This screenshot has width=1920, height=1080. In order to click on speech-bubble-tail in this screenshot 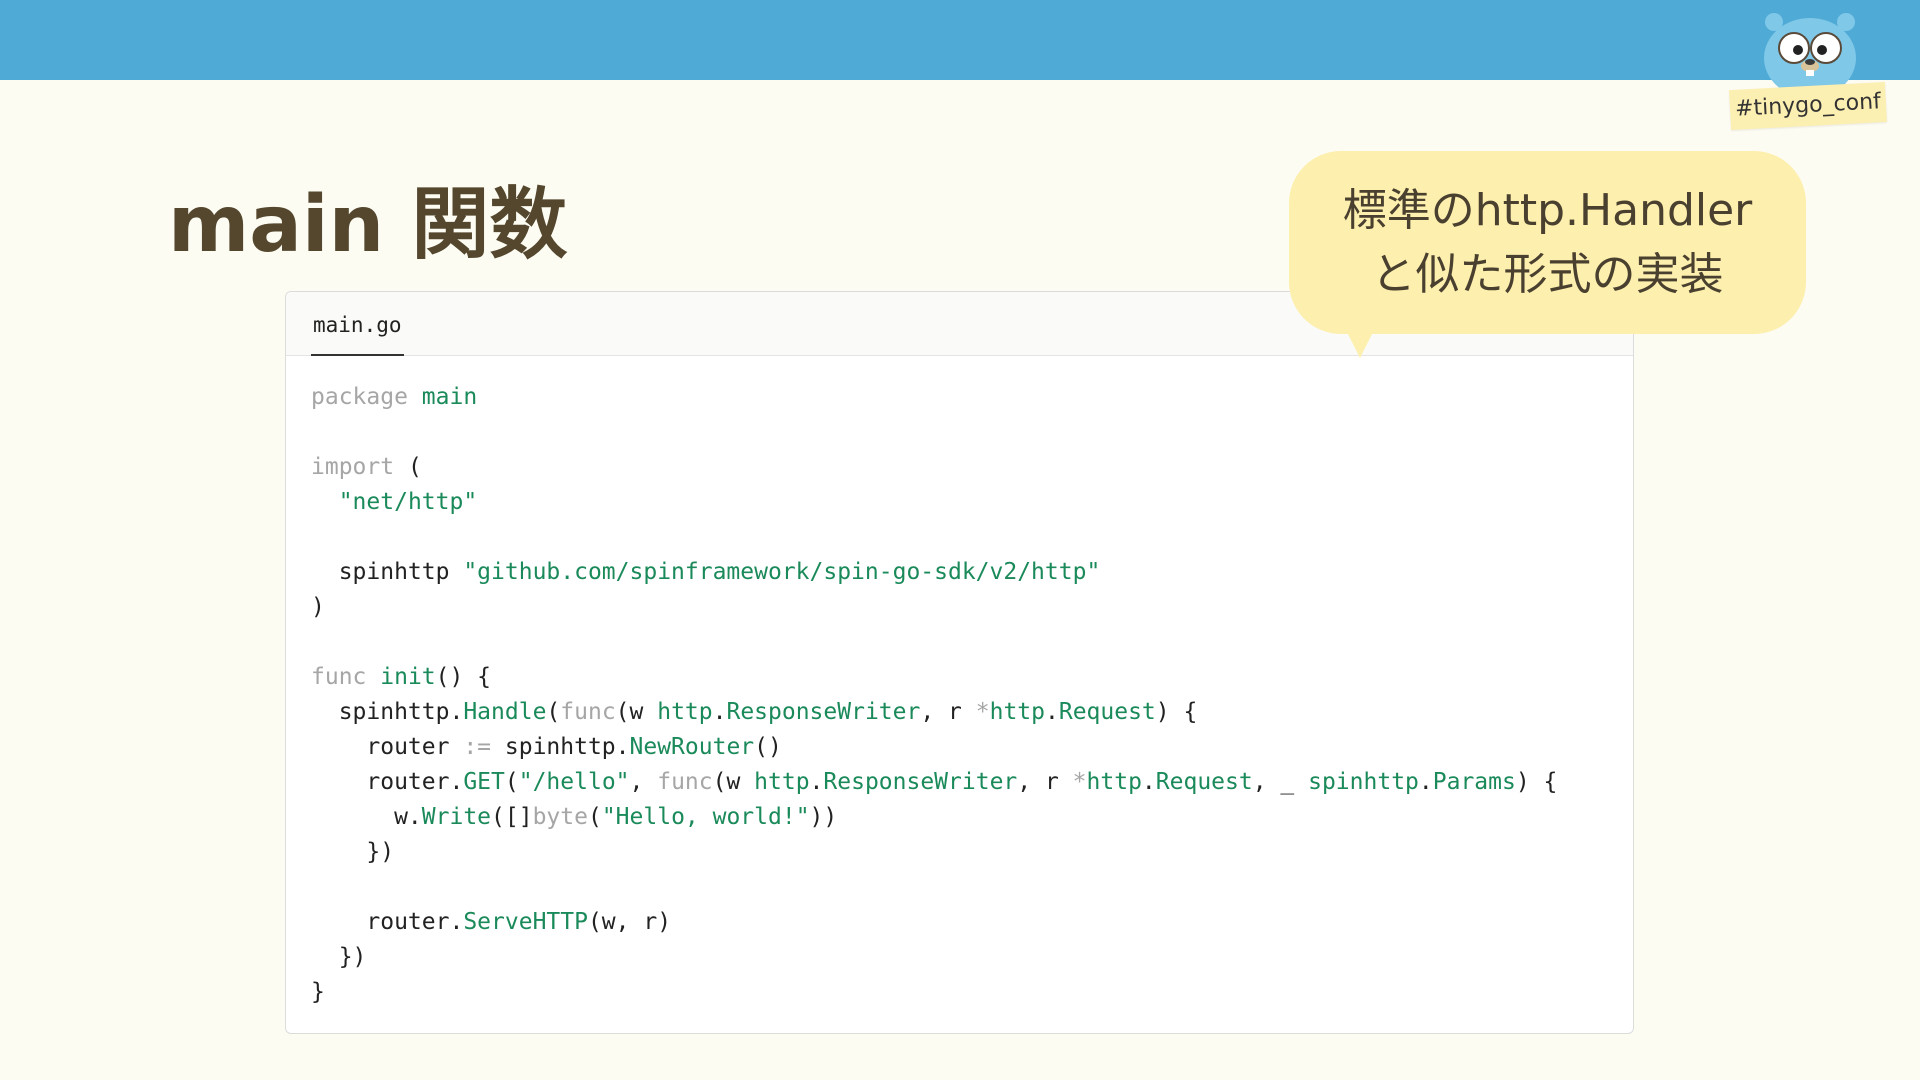, I will do `click(1360, 344)`.